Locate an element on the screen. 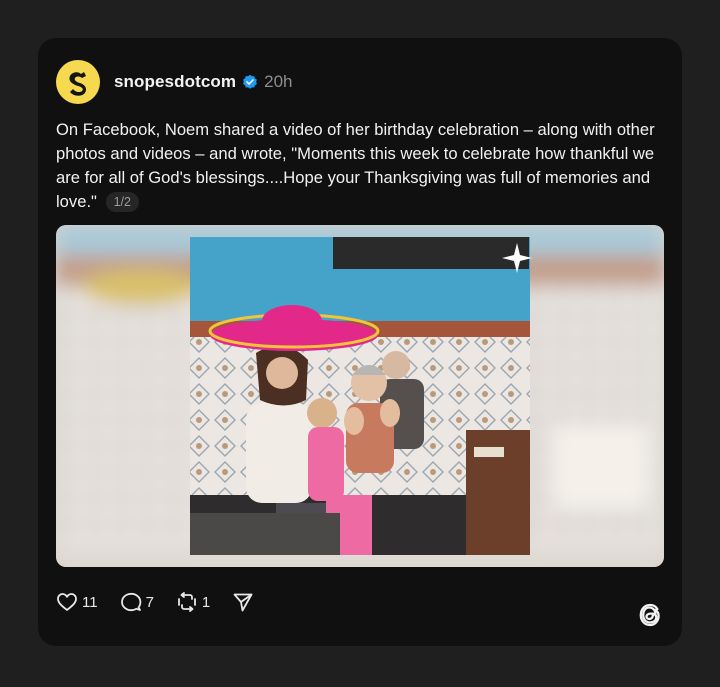 Image resolution: width=720 pixels, height=687 pixels. repost-count: 1 is located at coordinates (206, 602).